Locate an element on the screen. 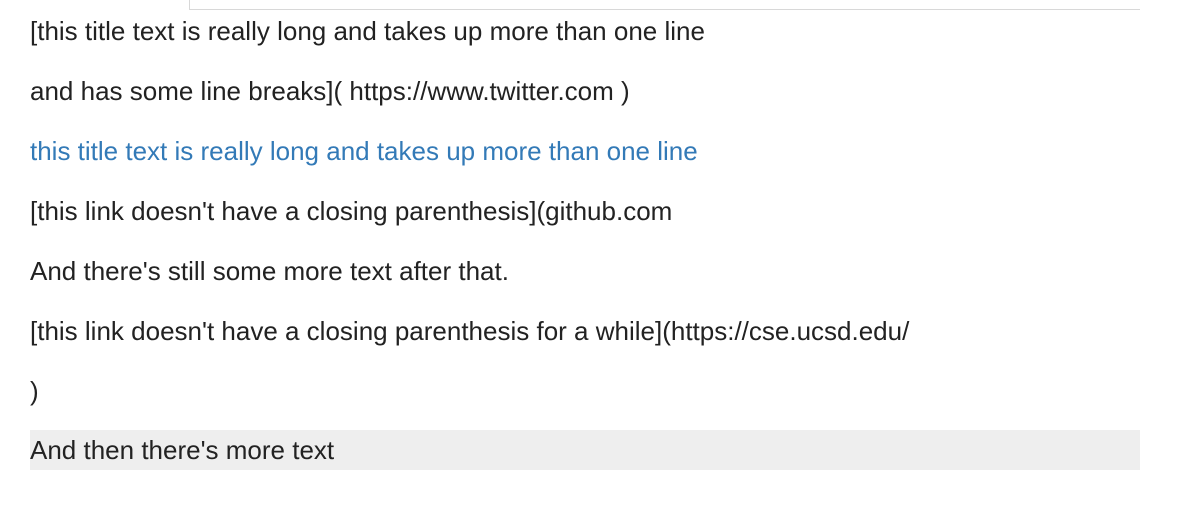 Image resolution: width=1202 pixels, height=532 pixels. tab-divider-line is located at coordinates (665, 9).